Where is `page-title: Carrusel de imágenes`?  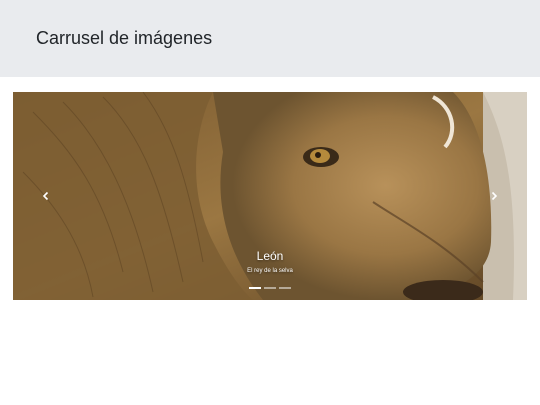 page-title: Carrusel de imágenes is located at coordinates (124, 38).